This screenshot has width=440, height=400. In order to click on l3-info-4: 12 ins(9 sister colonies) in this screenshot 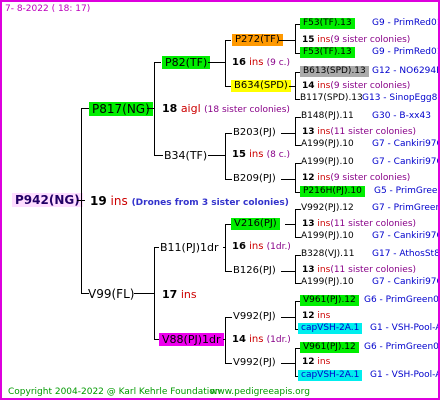, I will do `click(356, 178)`.